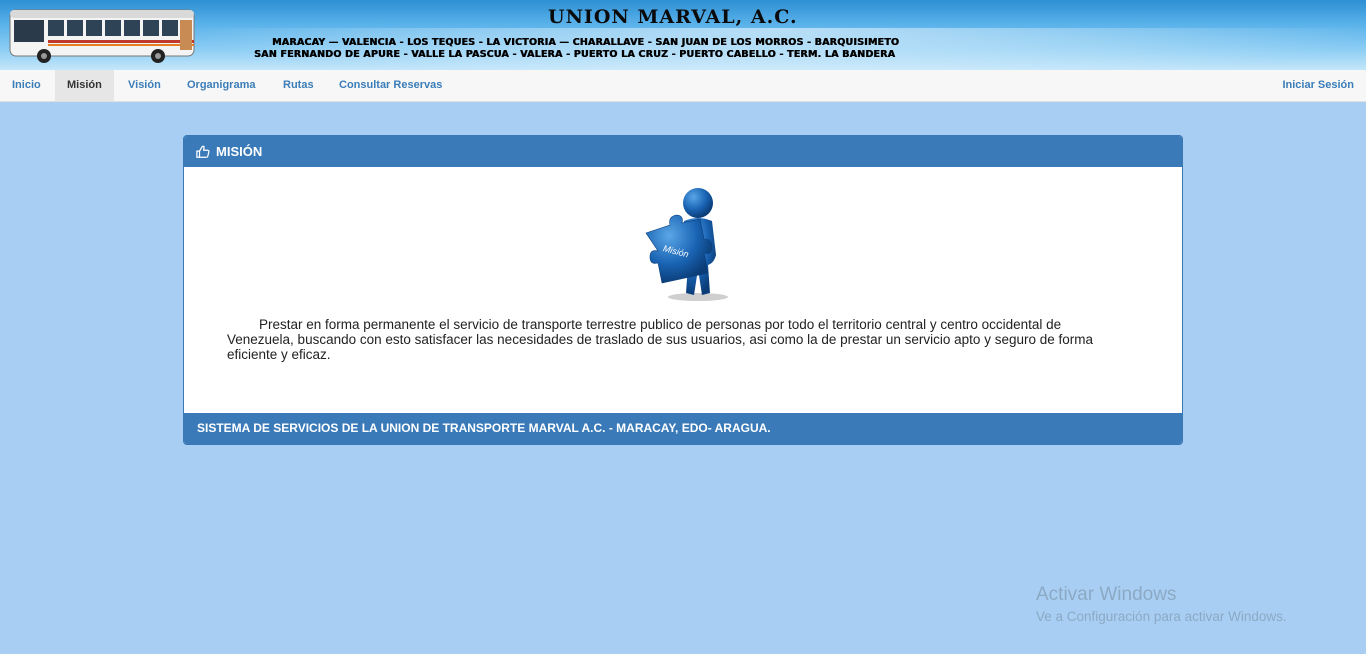 This screenshot has width=1366, height=654. I want to click on nav-mision: Misión, so click(84, 85).